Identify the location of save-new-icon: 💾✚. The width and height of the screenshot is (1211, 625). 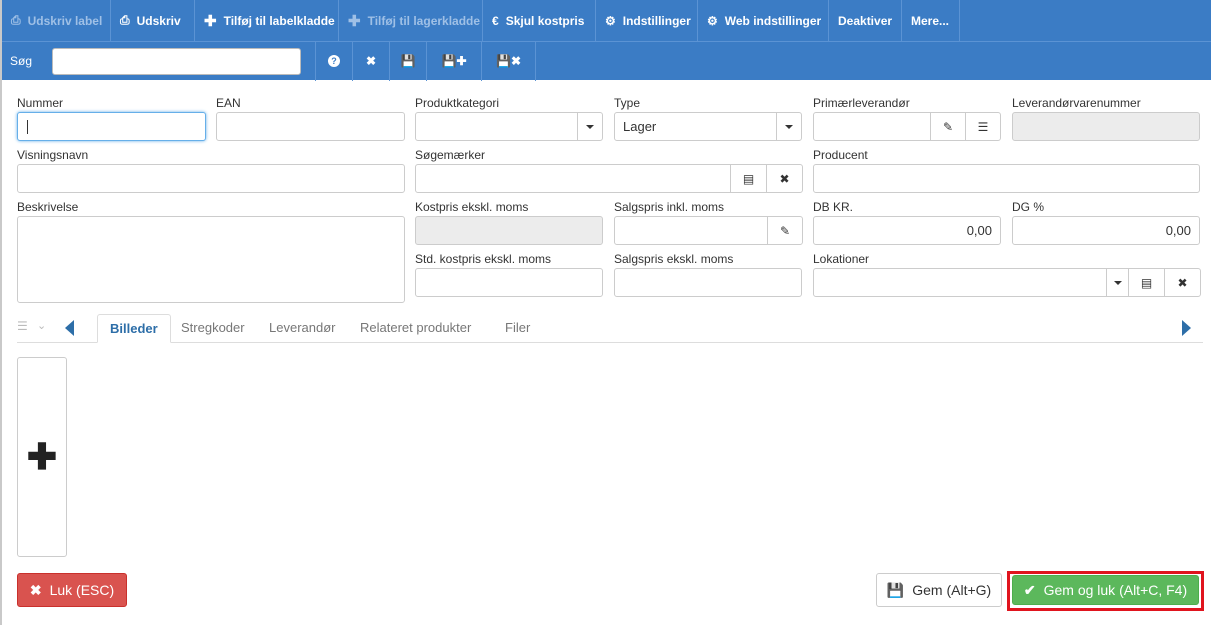
(454, 61).